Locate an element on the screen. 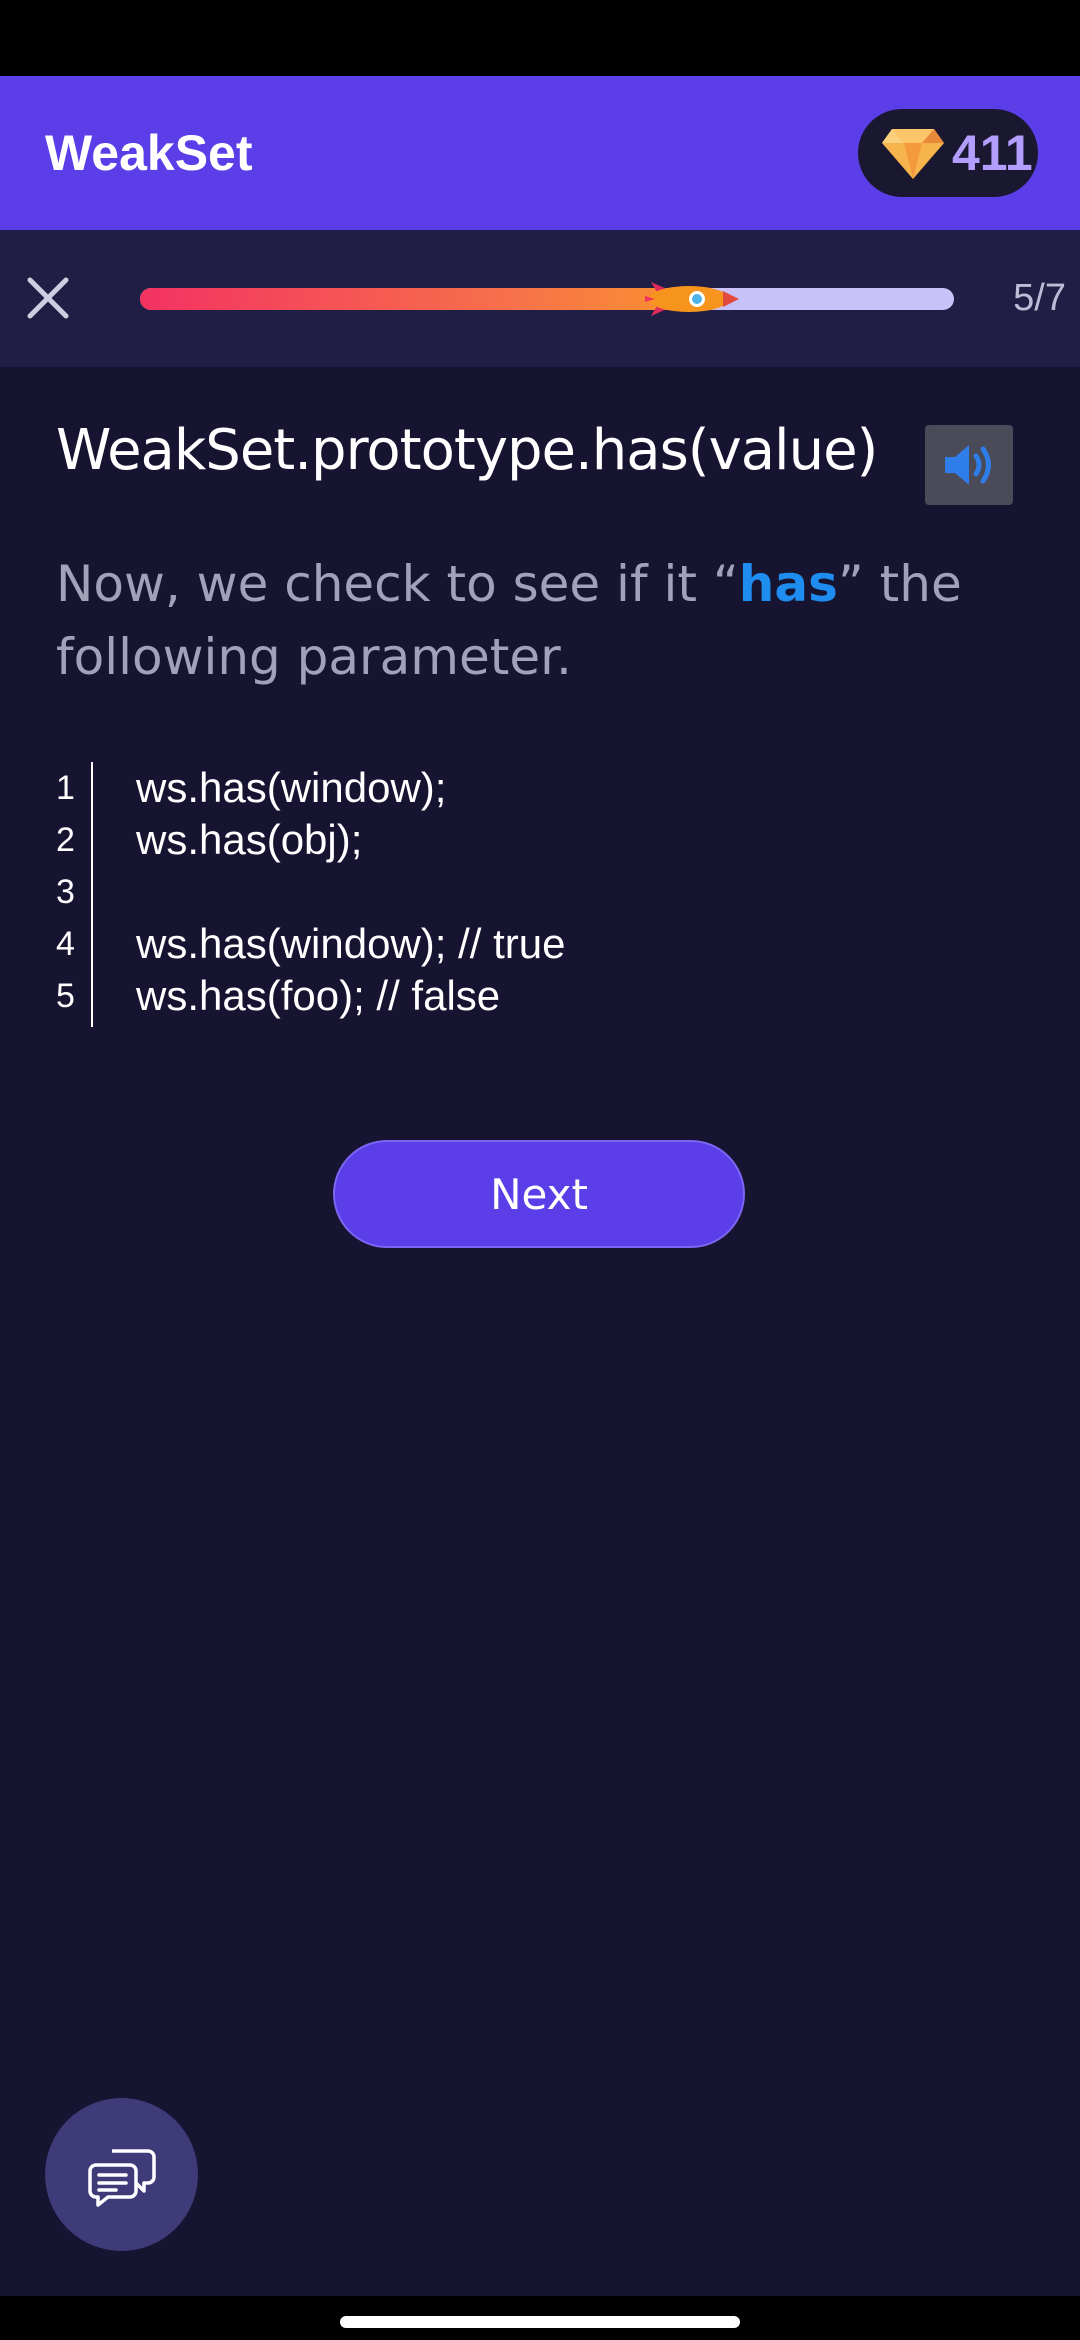 The height and width of the screenshot is (2340, 1080). line-number: 5 is located at coordinates (65, 995).